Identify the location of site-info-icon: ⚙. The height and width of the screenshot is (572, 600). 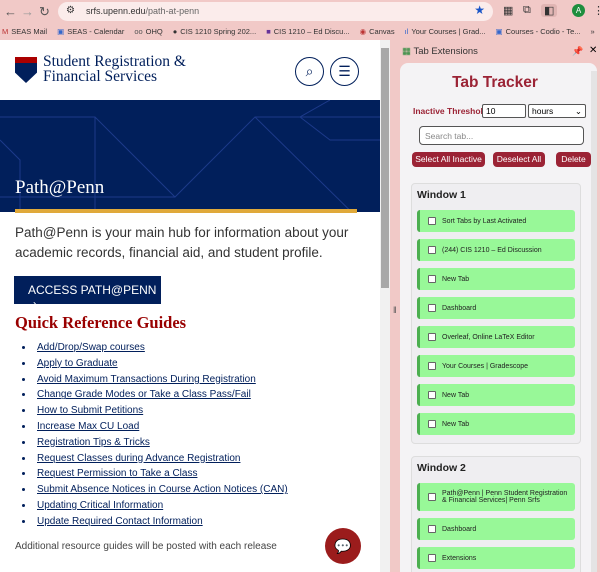
(70, 10).